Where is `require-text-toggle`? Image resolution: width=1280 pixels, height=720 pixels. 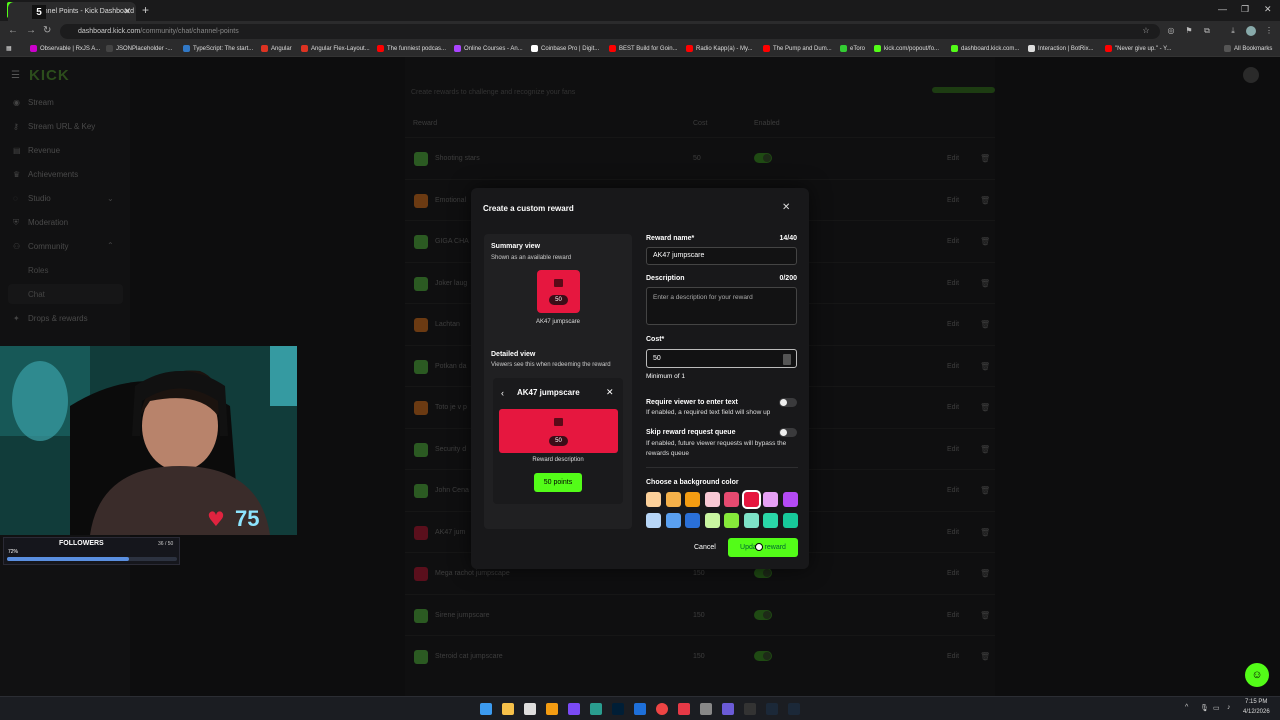
require-text-toggle is located at coordinates (788, 402).